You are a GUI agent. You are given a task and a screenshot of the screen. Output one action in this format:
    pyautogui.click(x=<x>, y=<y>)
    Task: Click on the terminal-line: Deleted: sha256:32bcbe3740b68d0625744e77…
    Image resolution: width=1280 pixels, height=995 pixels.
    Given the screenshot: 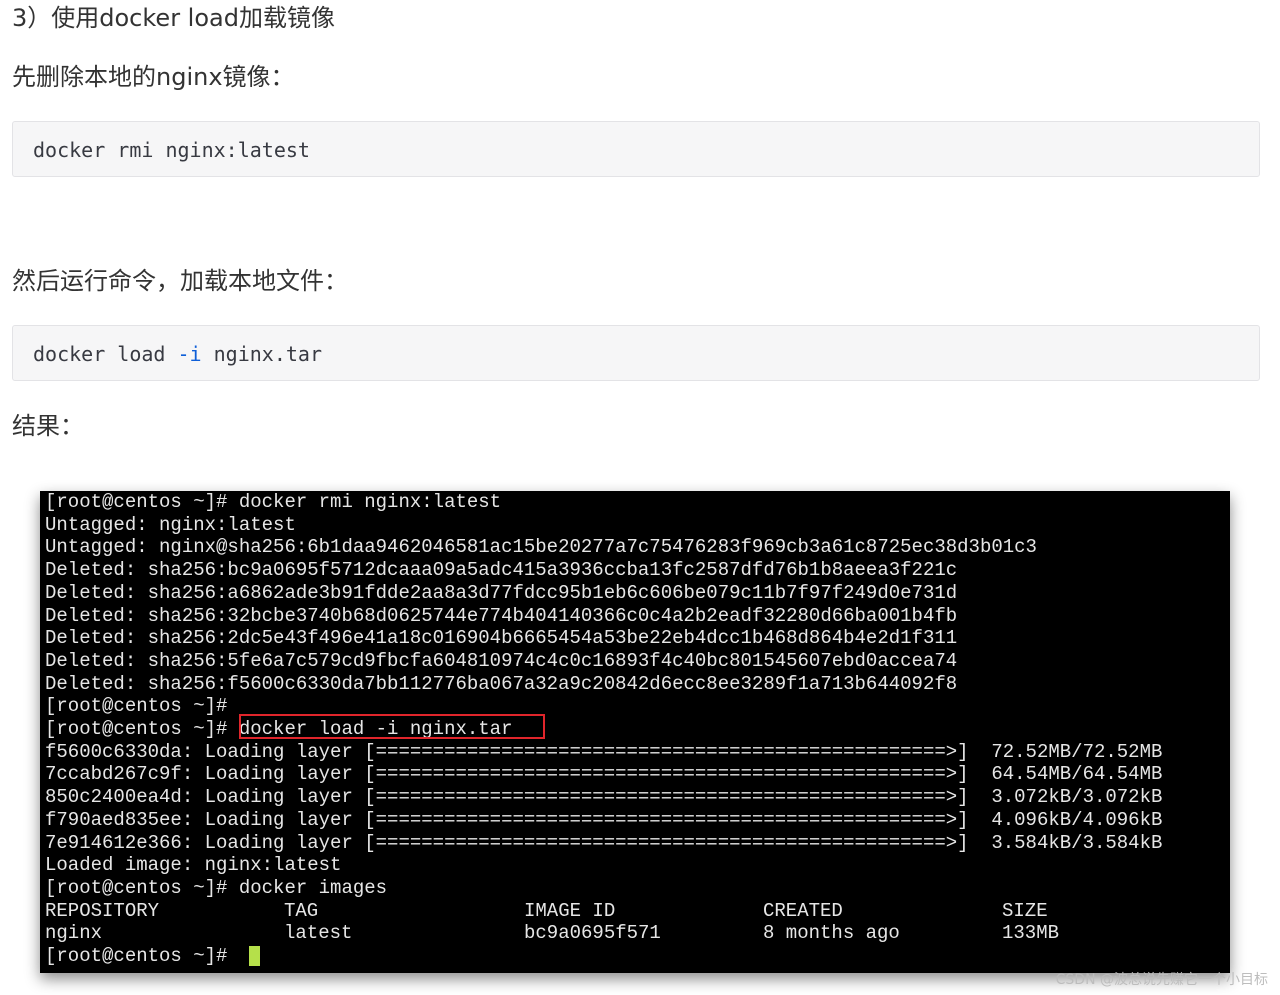 What is the action you would take?
    pyautogui.click(x=501, y=615)
    